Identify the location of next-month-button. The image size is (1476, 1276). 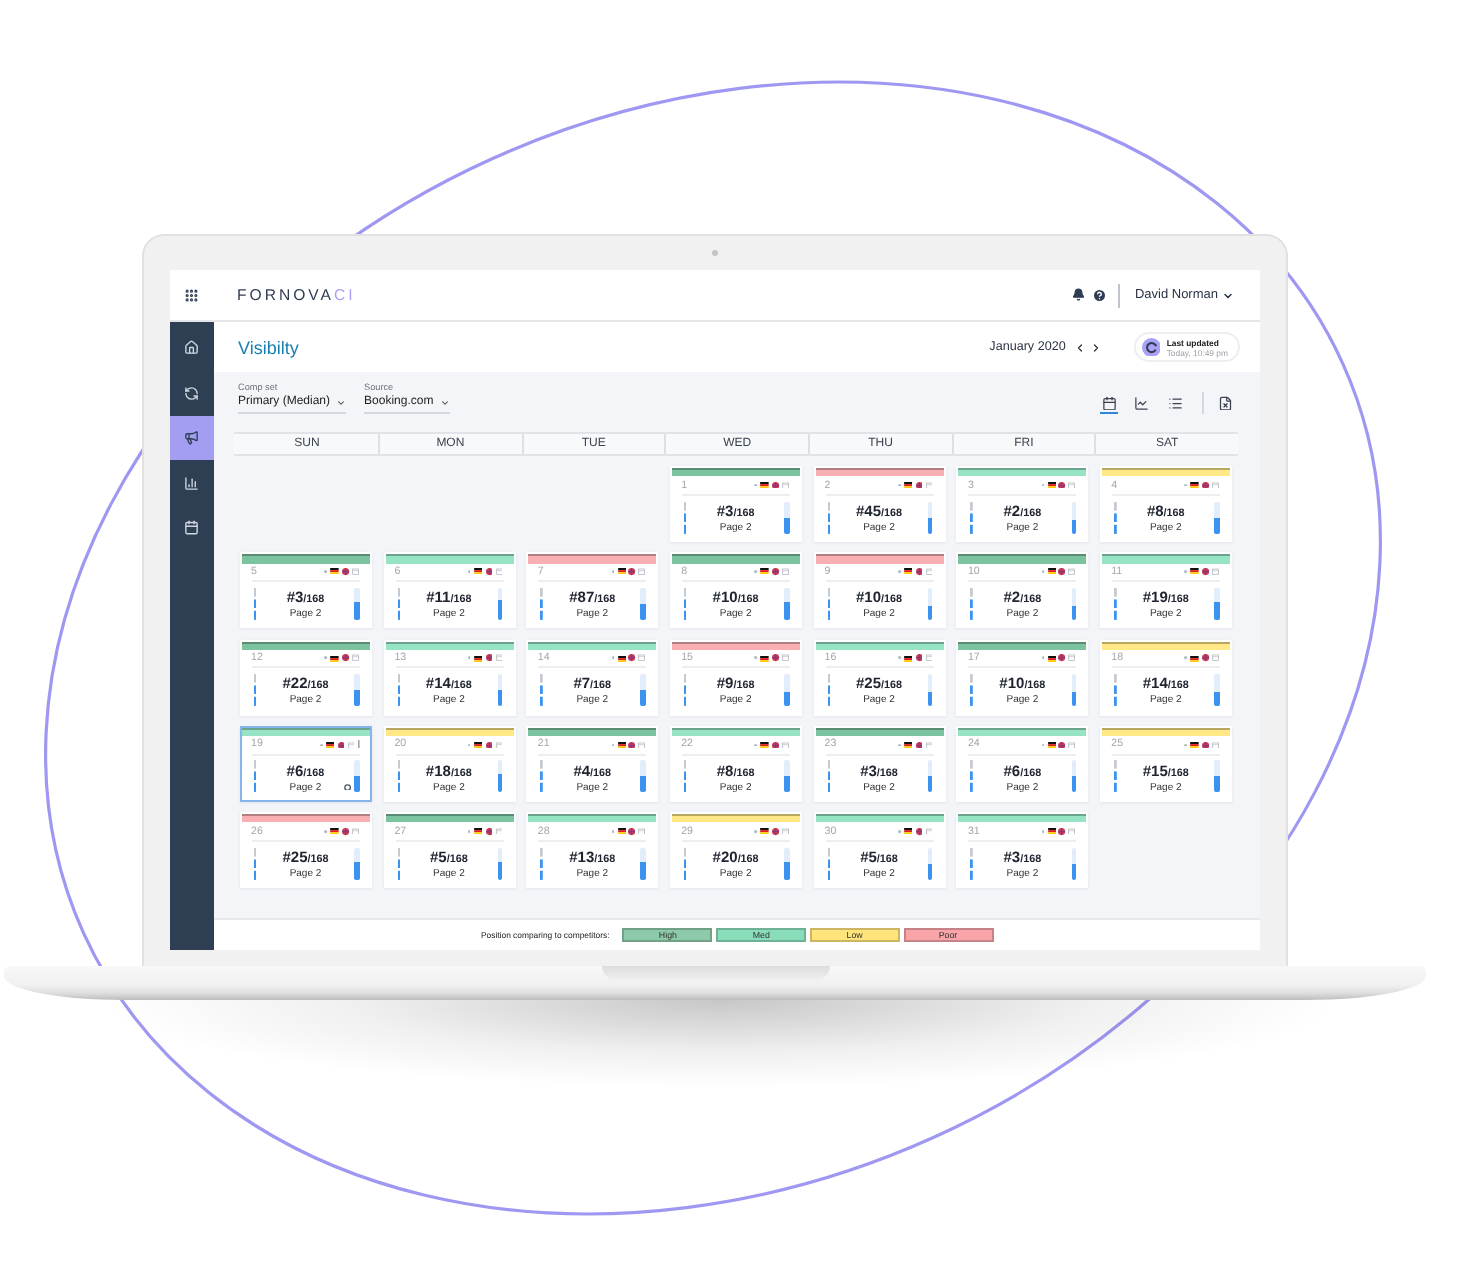
(1095, 347).